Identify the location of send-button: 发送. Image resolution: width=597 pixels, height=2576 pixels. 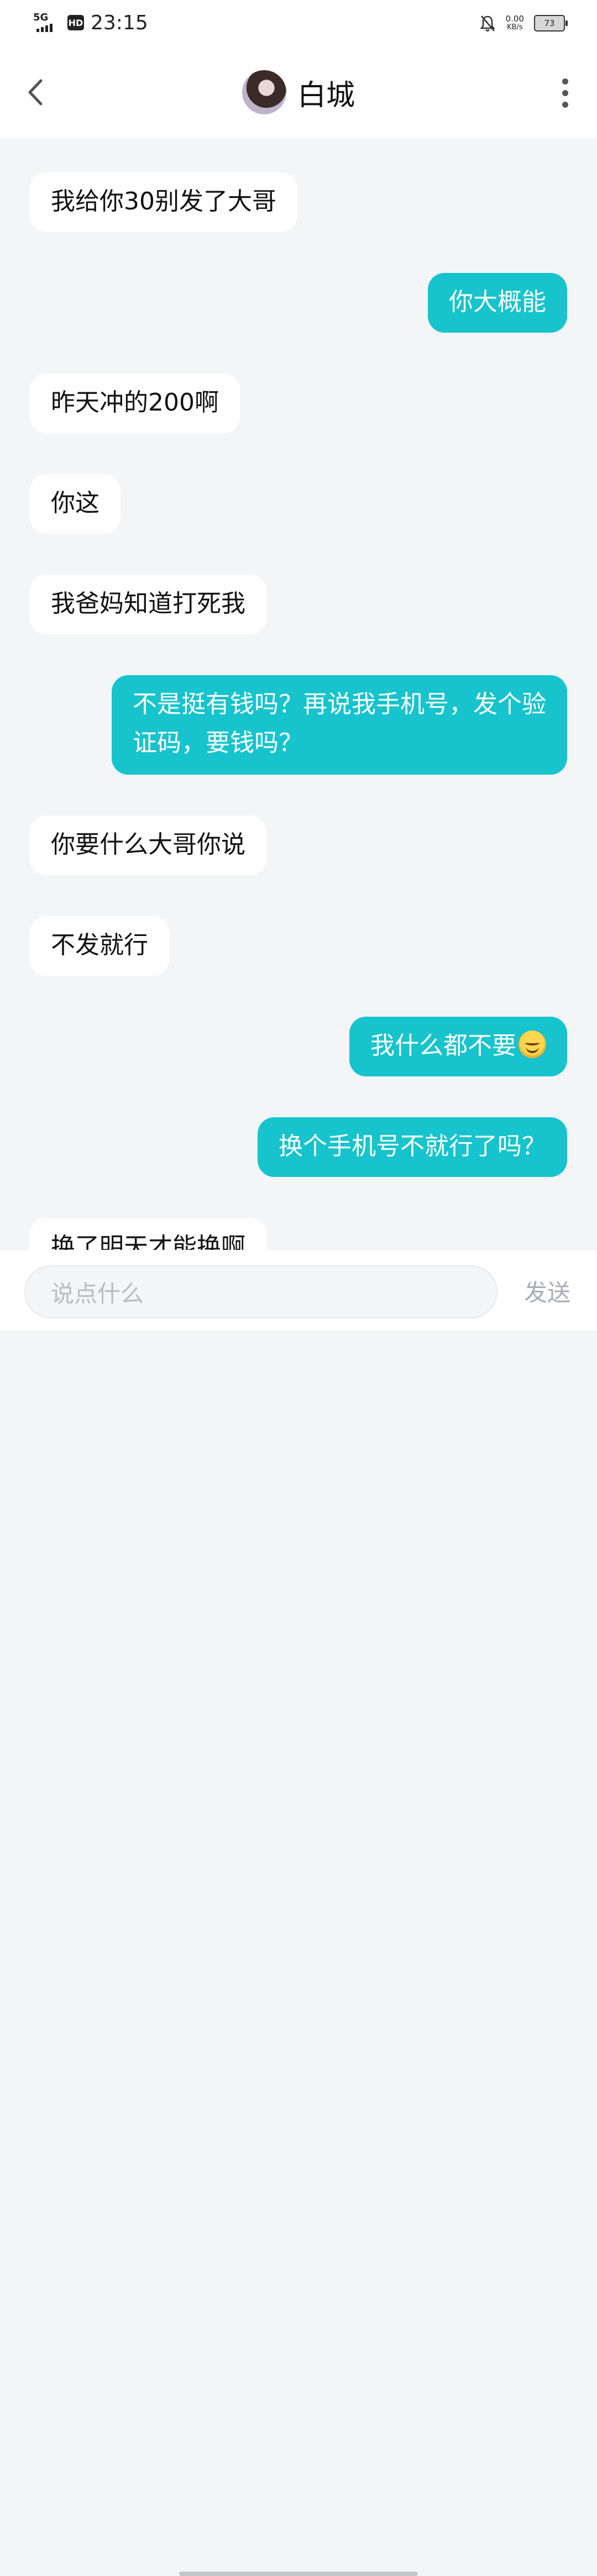
(547, 1291).